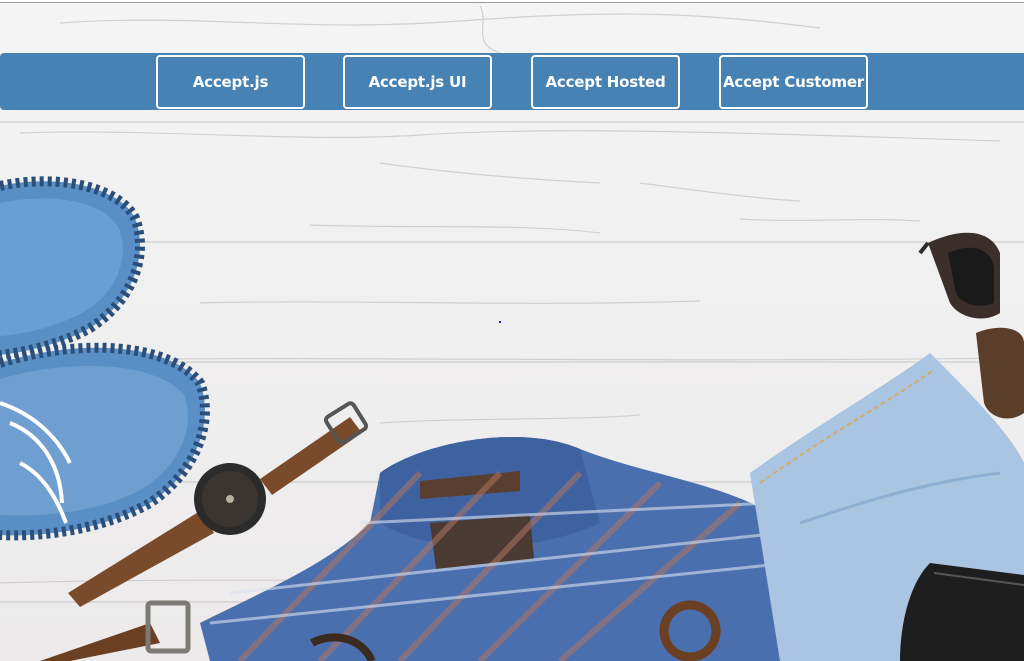  I want to click on accept-customer-button: Accept Customer, so click(793, 82).